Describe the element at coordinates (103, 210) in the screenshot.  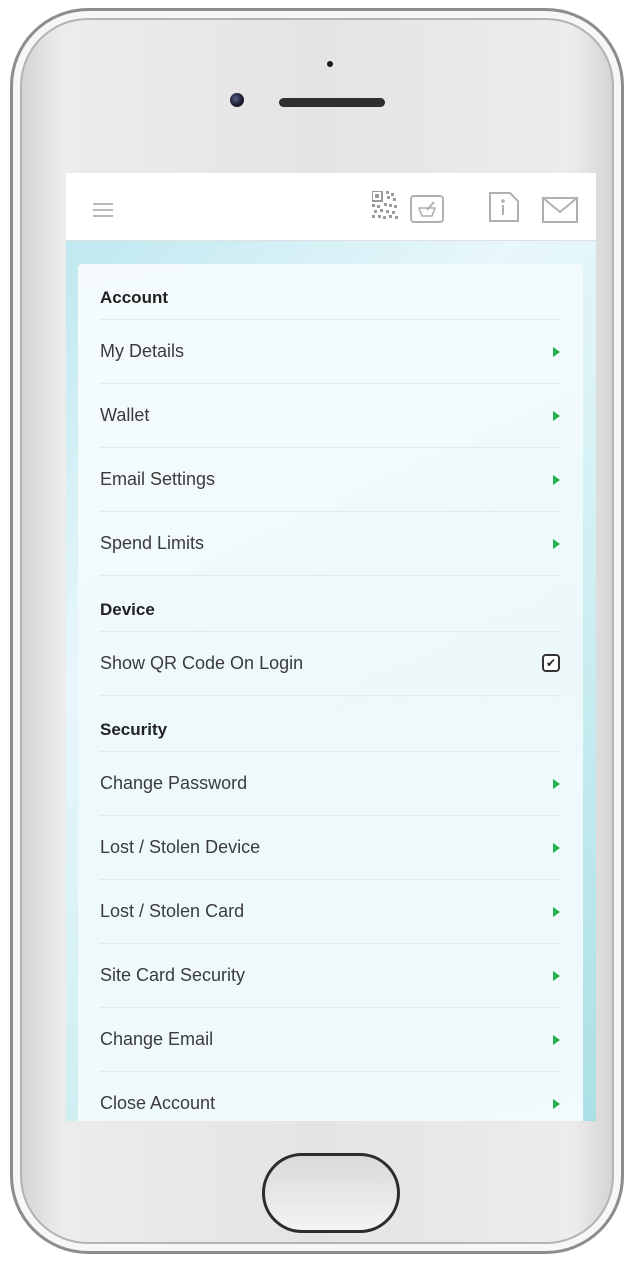
I see `menu-icon` at that location.